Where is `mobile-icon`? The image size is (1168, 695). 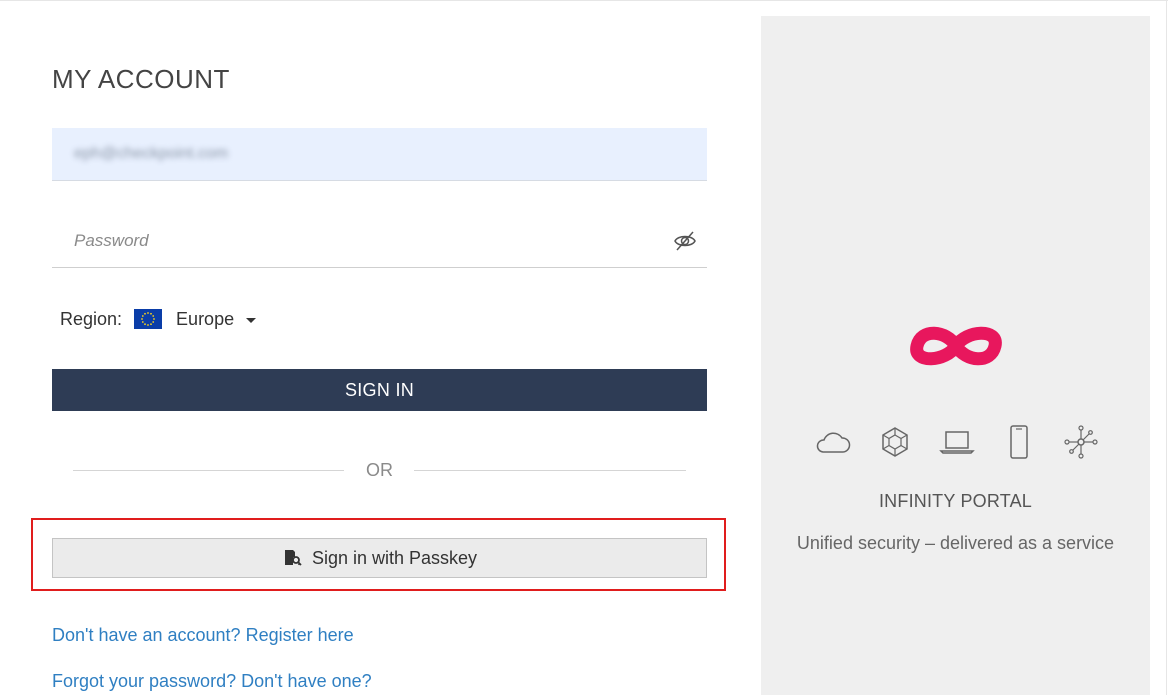
mobile-icon is located at coordinates (1019, 442).